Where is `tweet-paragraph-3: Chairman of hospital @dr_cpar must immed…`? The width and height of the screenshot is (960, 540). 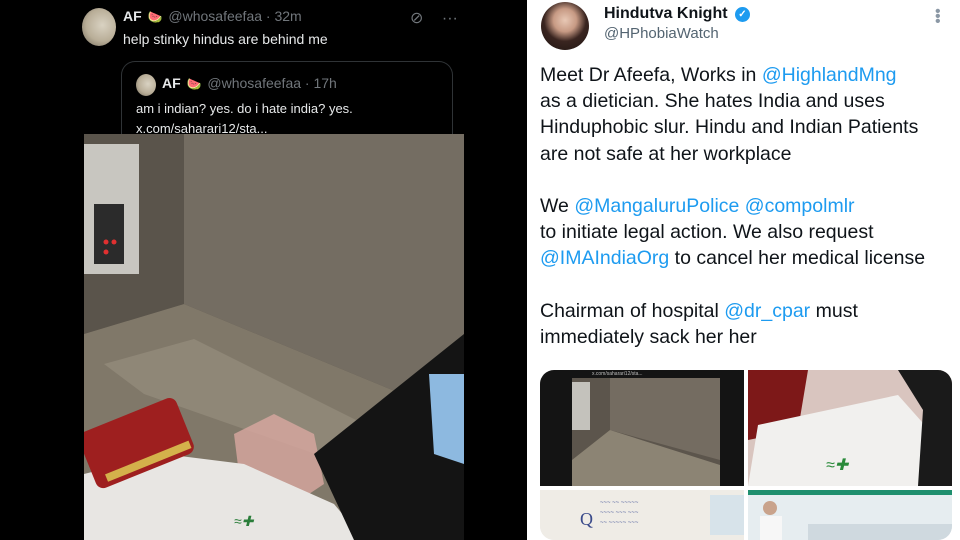
tweet-paragraph-3: Chairman of hospital @dr_cpar must immed… is located at coordinates (749, 324).